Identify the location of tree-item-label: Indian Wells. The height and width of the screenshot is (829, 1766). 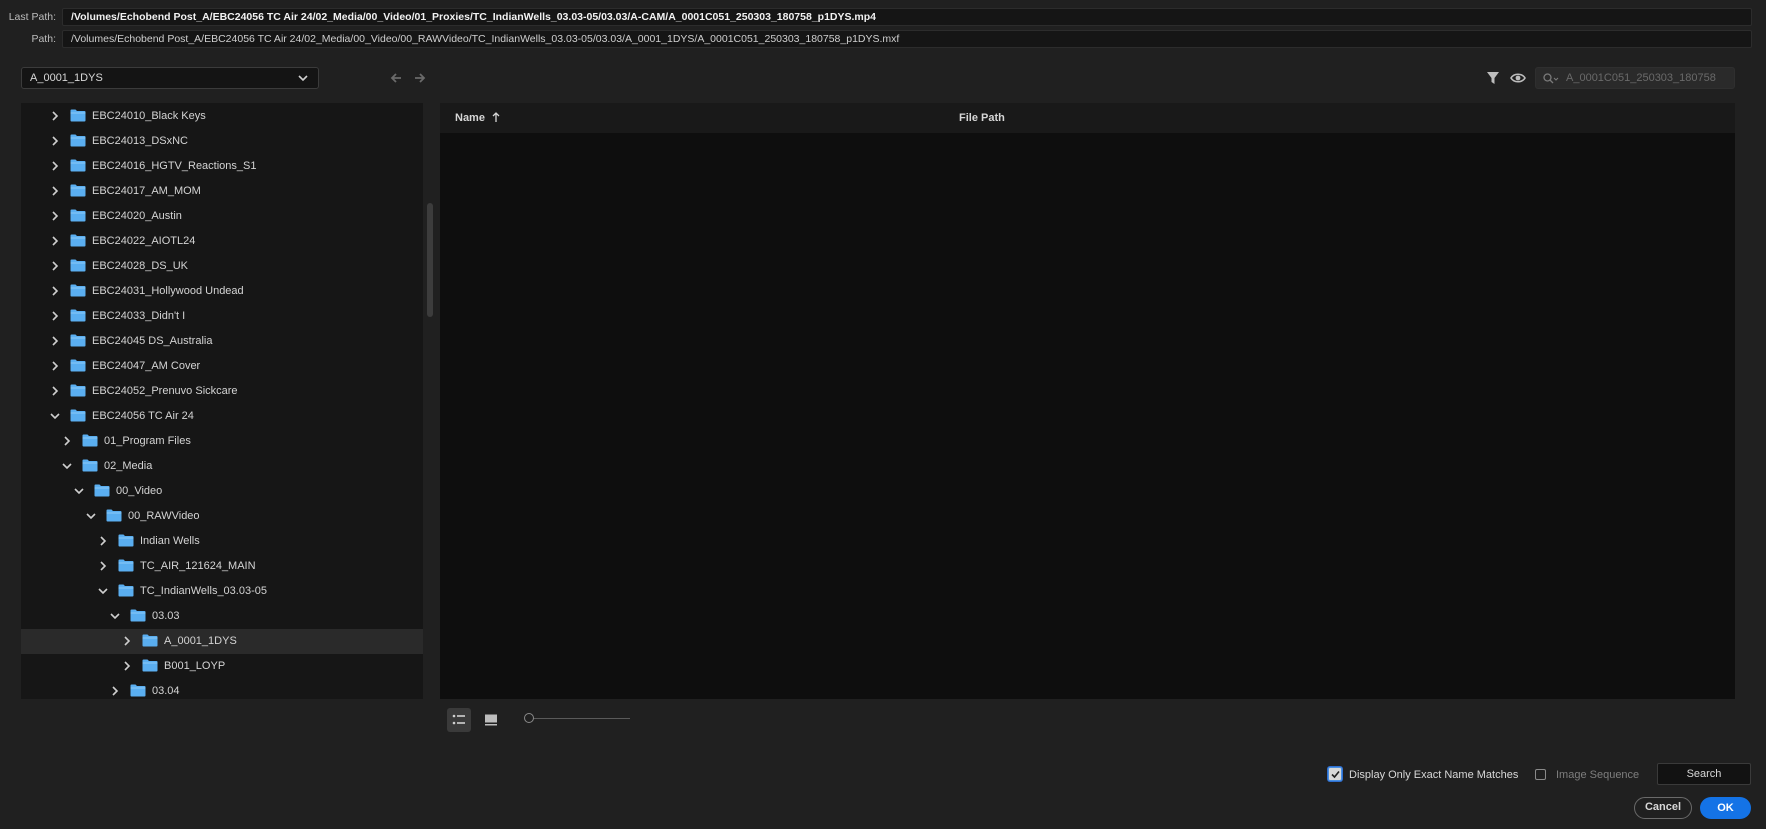
(170, 541).